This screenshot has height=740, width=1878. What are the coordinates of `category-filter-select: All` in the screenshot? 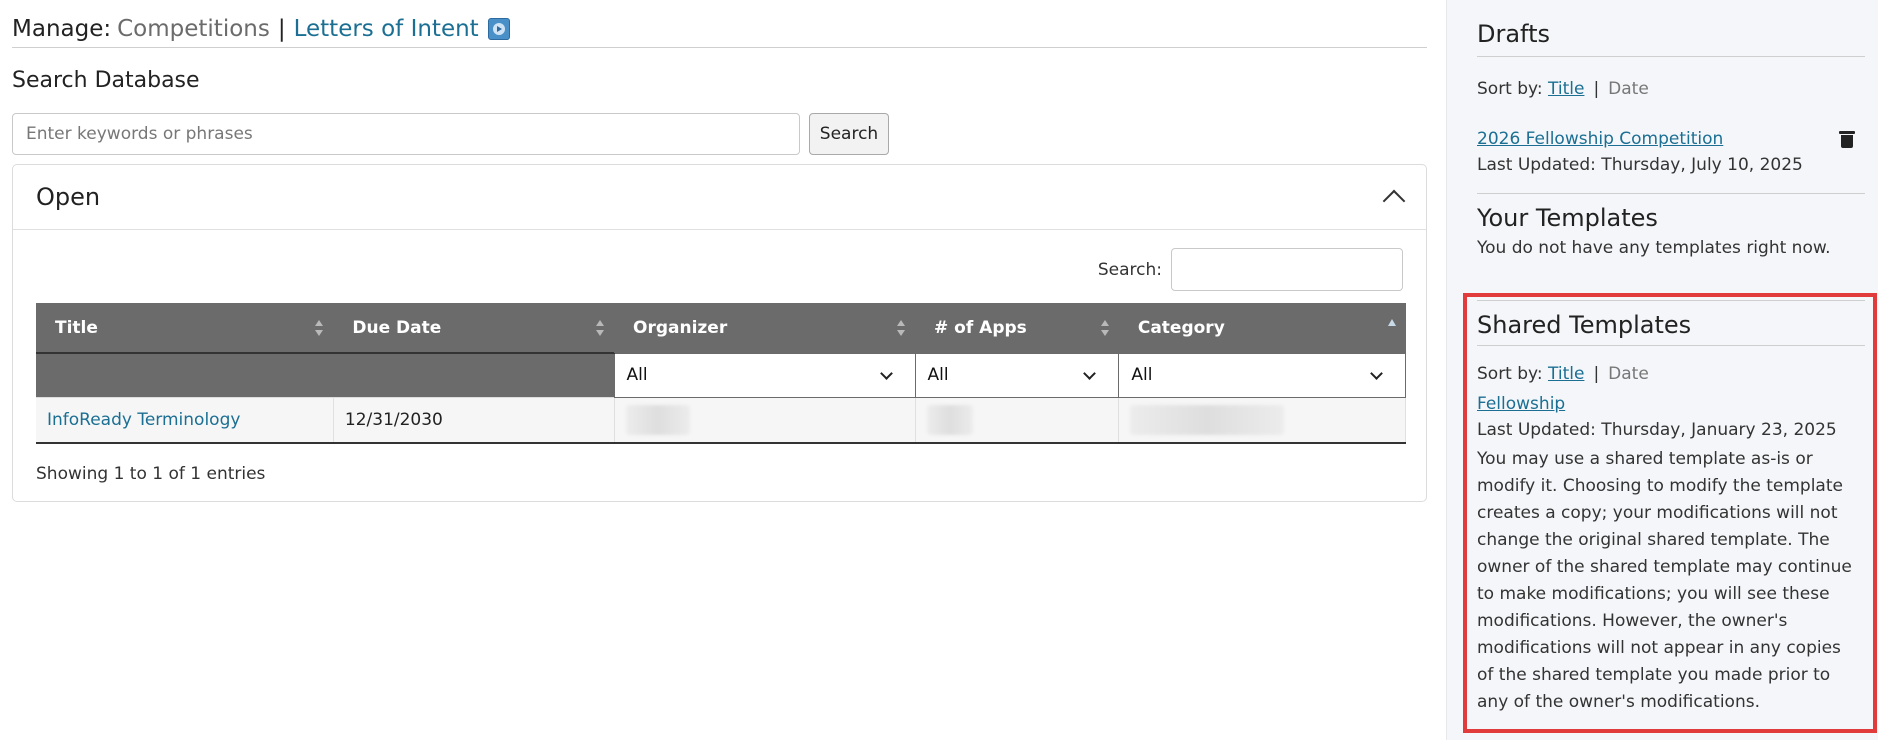 It's located at (1262, 375).